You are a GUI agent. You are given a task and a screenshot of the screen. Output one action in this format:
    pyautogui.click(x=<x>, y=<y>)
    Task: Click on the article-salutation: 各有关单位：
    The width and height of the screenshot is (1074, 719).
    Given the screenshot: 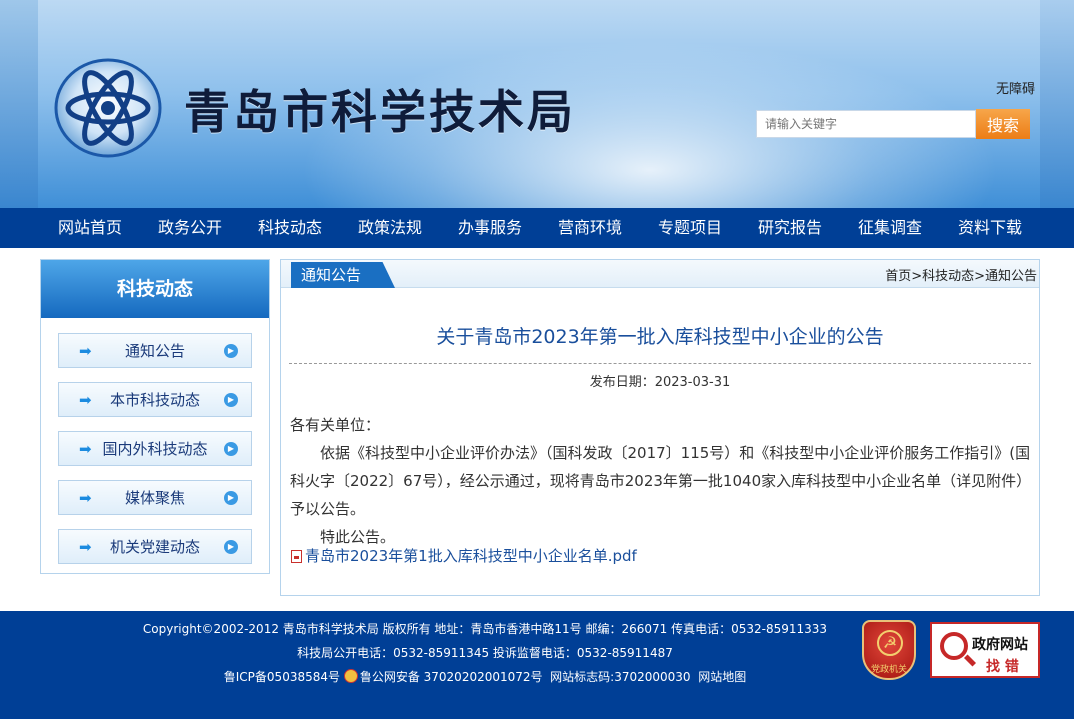 What is the action you would take?
    pyautogui.click(x=335, y=425)
    